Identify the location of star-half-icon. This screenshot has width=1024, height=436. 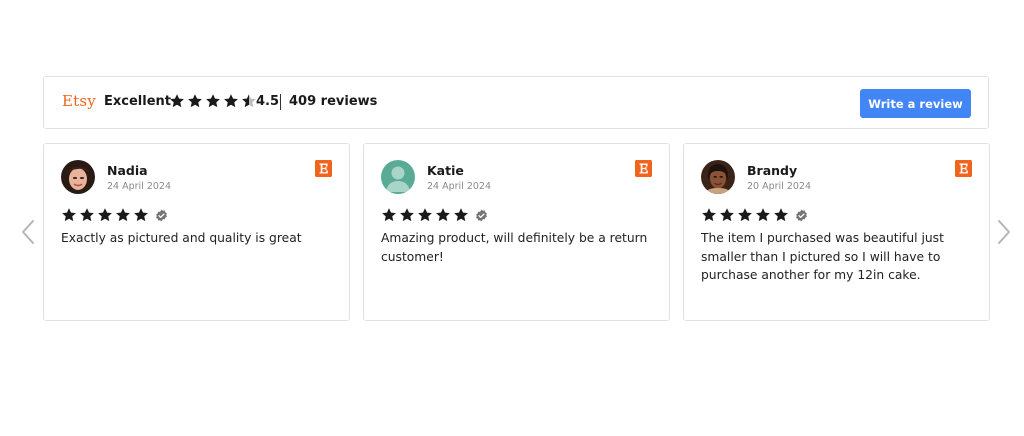
(249, 101).